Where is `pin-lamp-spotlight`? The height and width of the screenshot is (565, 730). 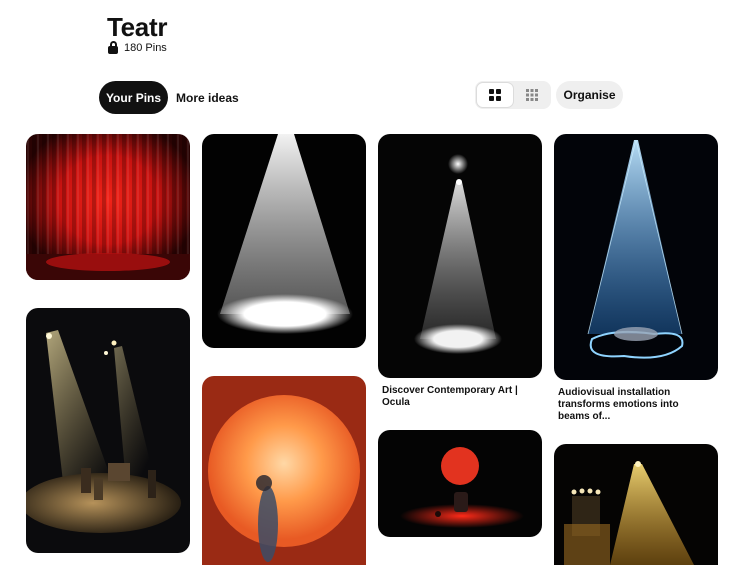 pin-lamp-spotlight is located at coordinates (460, 256).